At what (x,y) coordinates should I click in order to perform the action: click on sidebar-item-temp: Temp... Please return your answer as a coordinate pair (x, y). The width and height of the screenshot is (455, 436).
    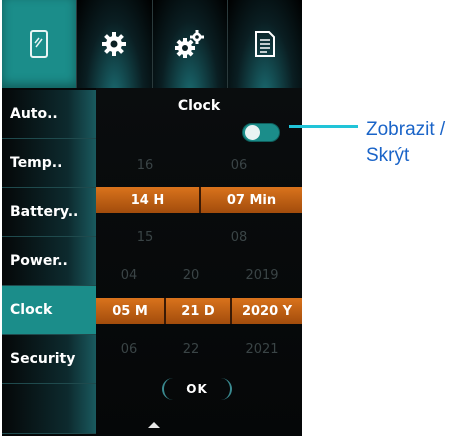
    Looking at the image, I should click on (49, 163).